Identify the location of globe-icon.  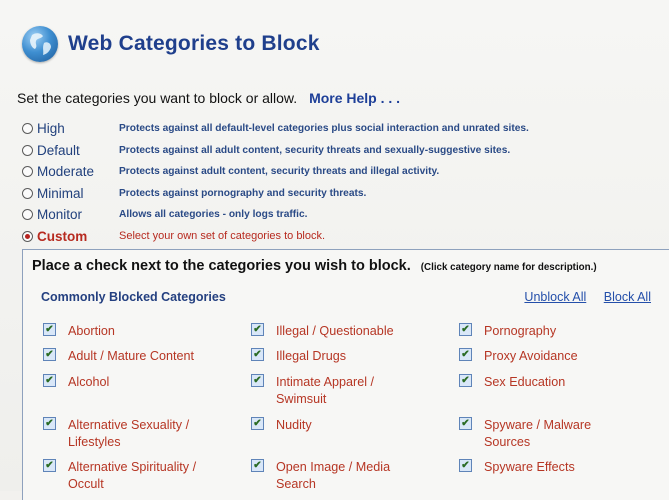
(40, 44).